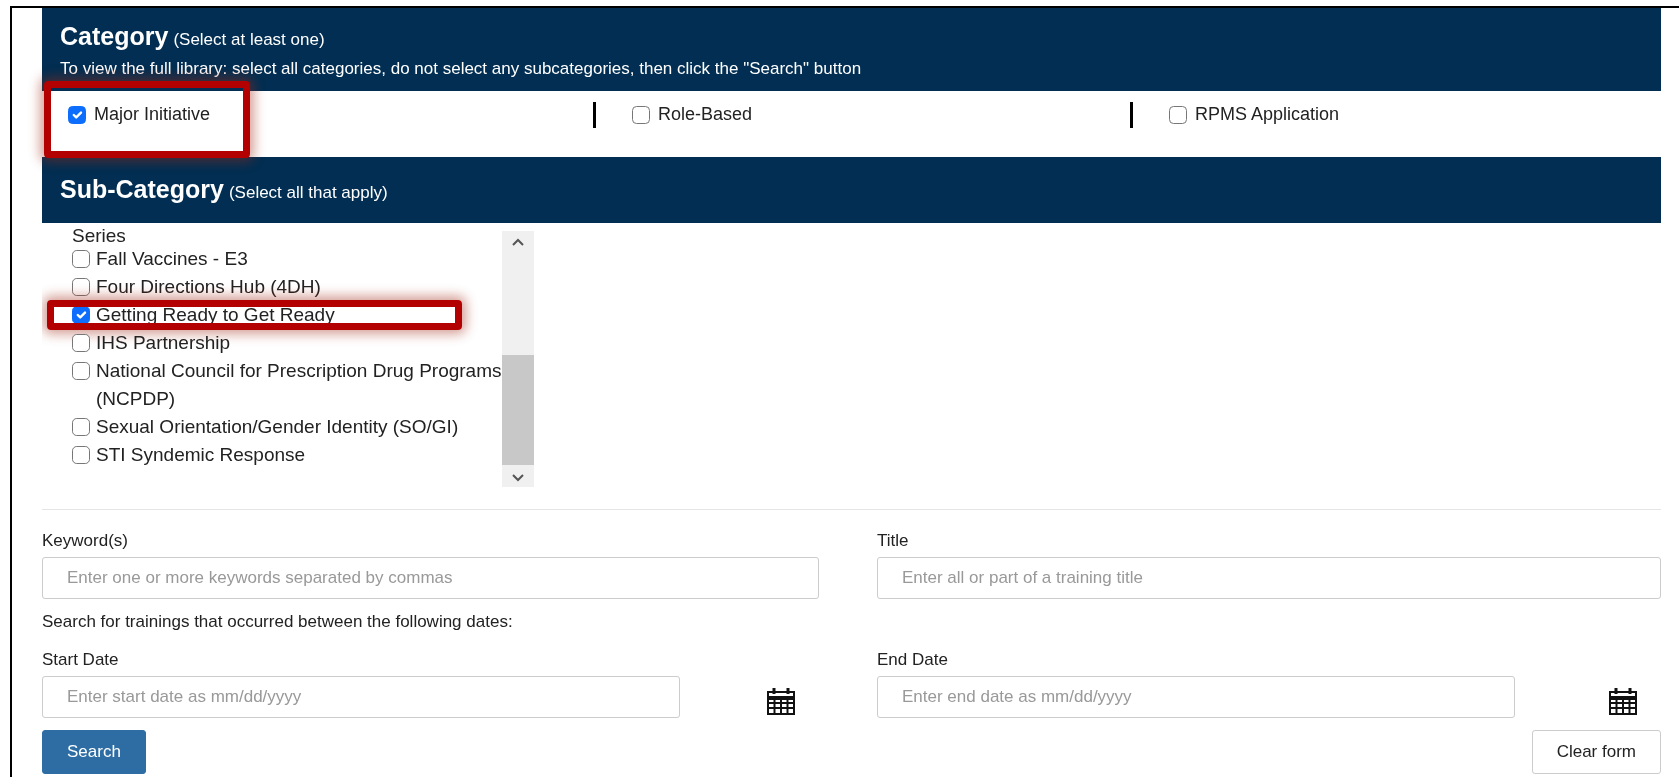  What do you see at coordinates (913, 659) in the screenshot?
I see `field-label: End Date` at bounding box center [913, 659].